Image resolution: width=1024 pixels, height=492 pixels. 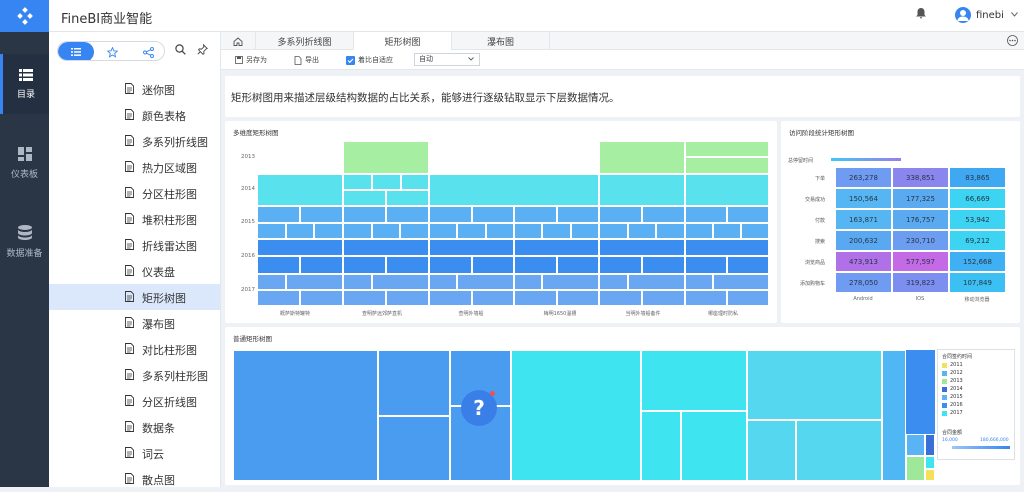 What do you see at coordinates (134, 453) in the screenshot?
I see `sidebar-item: 词云` at bounding box center [134, 453].